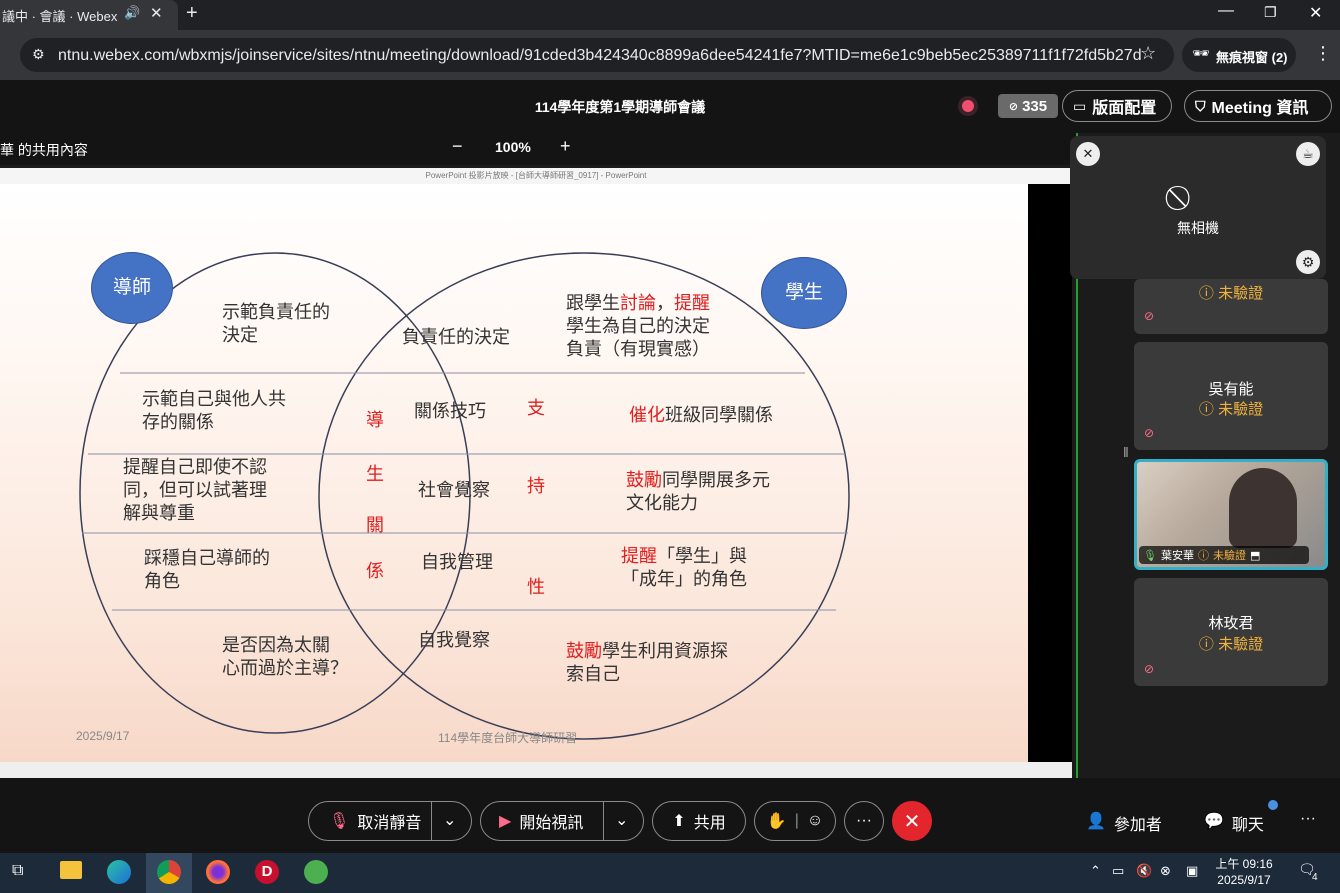 Image resolution: width=1340 pixels, height=893 pixels. I want to click on browser-menu-icon: ⋮, so click(1323, 53).